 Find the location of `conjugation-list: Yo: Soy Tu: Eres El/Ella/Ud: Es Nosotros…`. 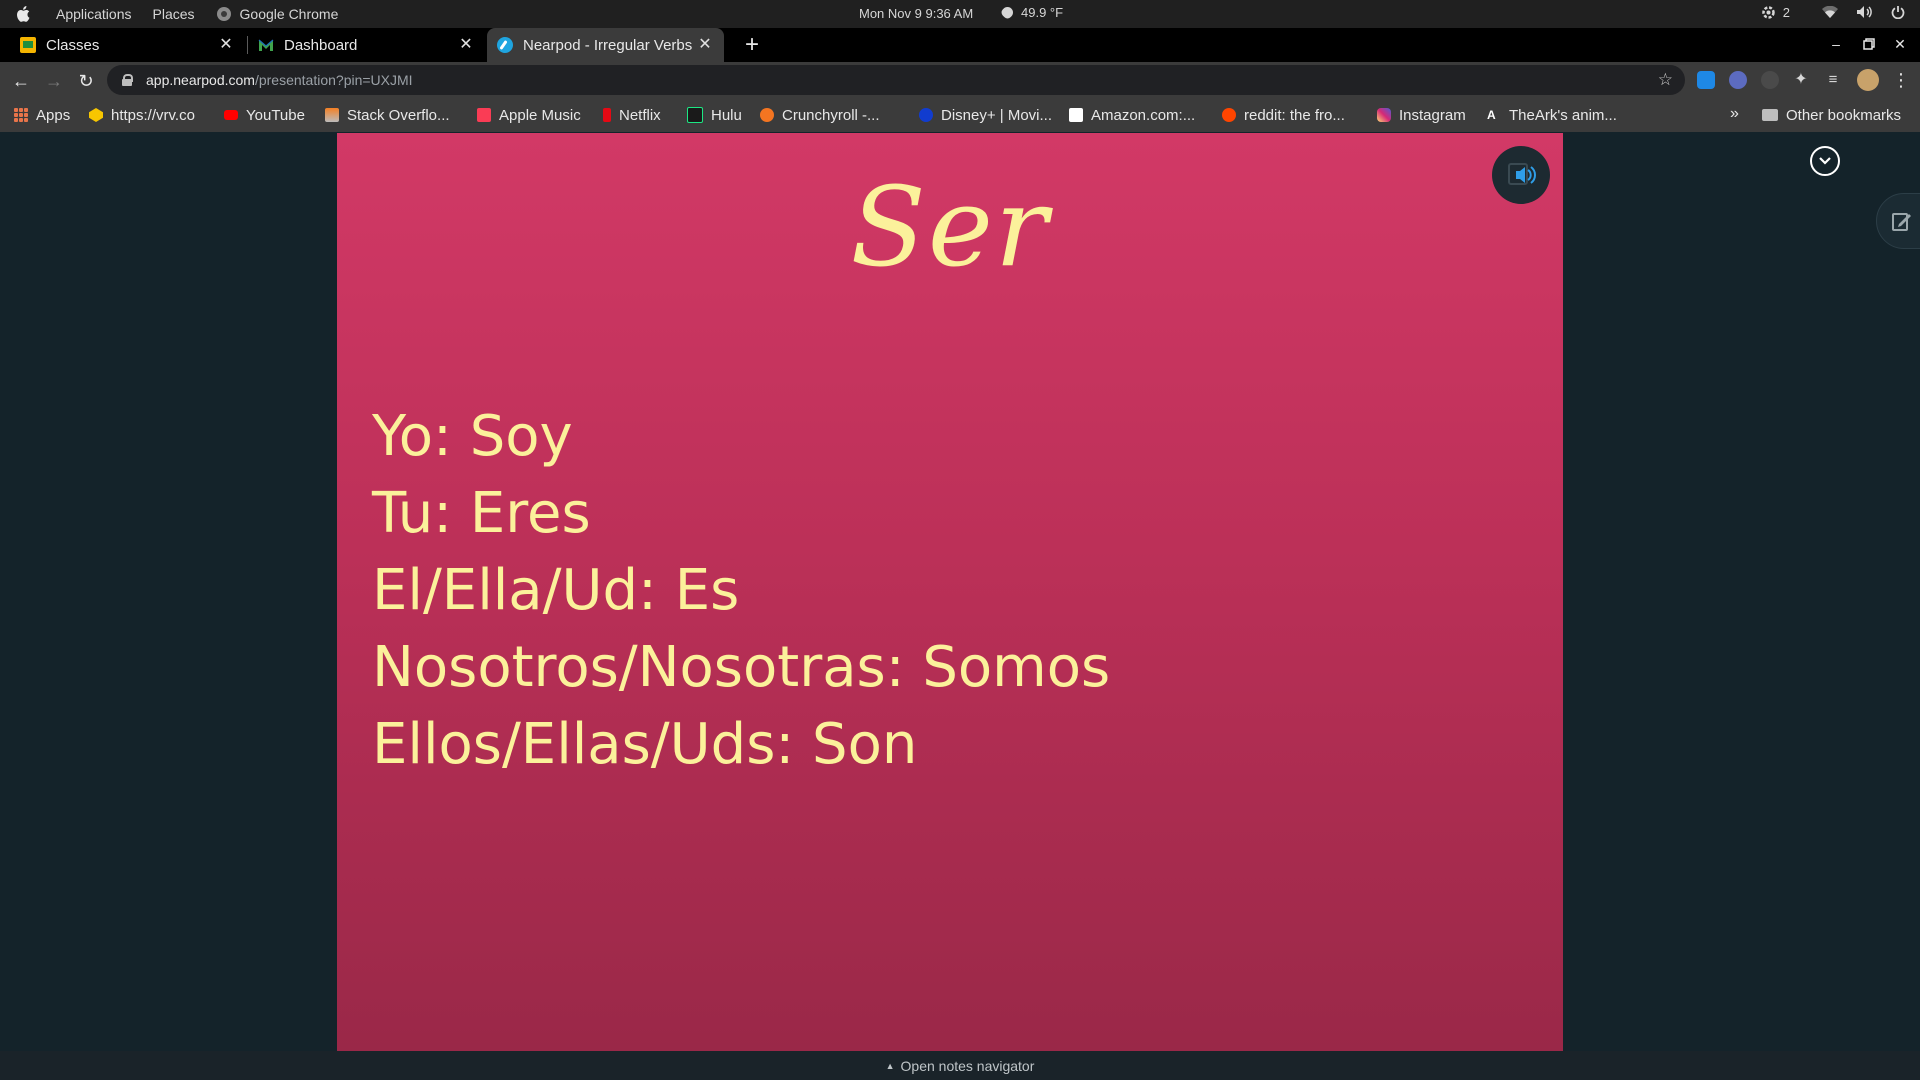

conjugation-list: Yo: Soy Tu: Eres El/Ella/Ud: Es Nosotros… is located at coordinates (741, 590).